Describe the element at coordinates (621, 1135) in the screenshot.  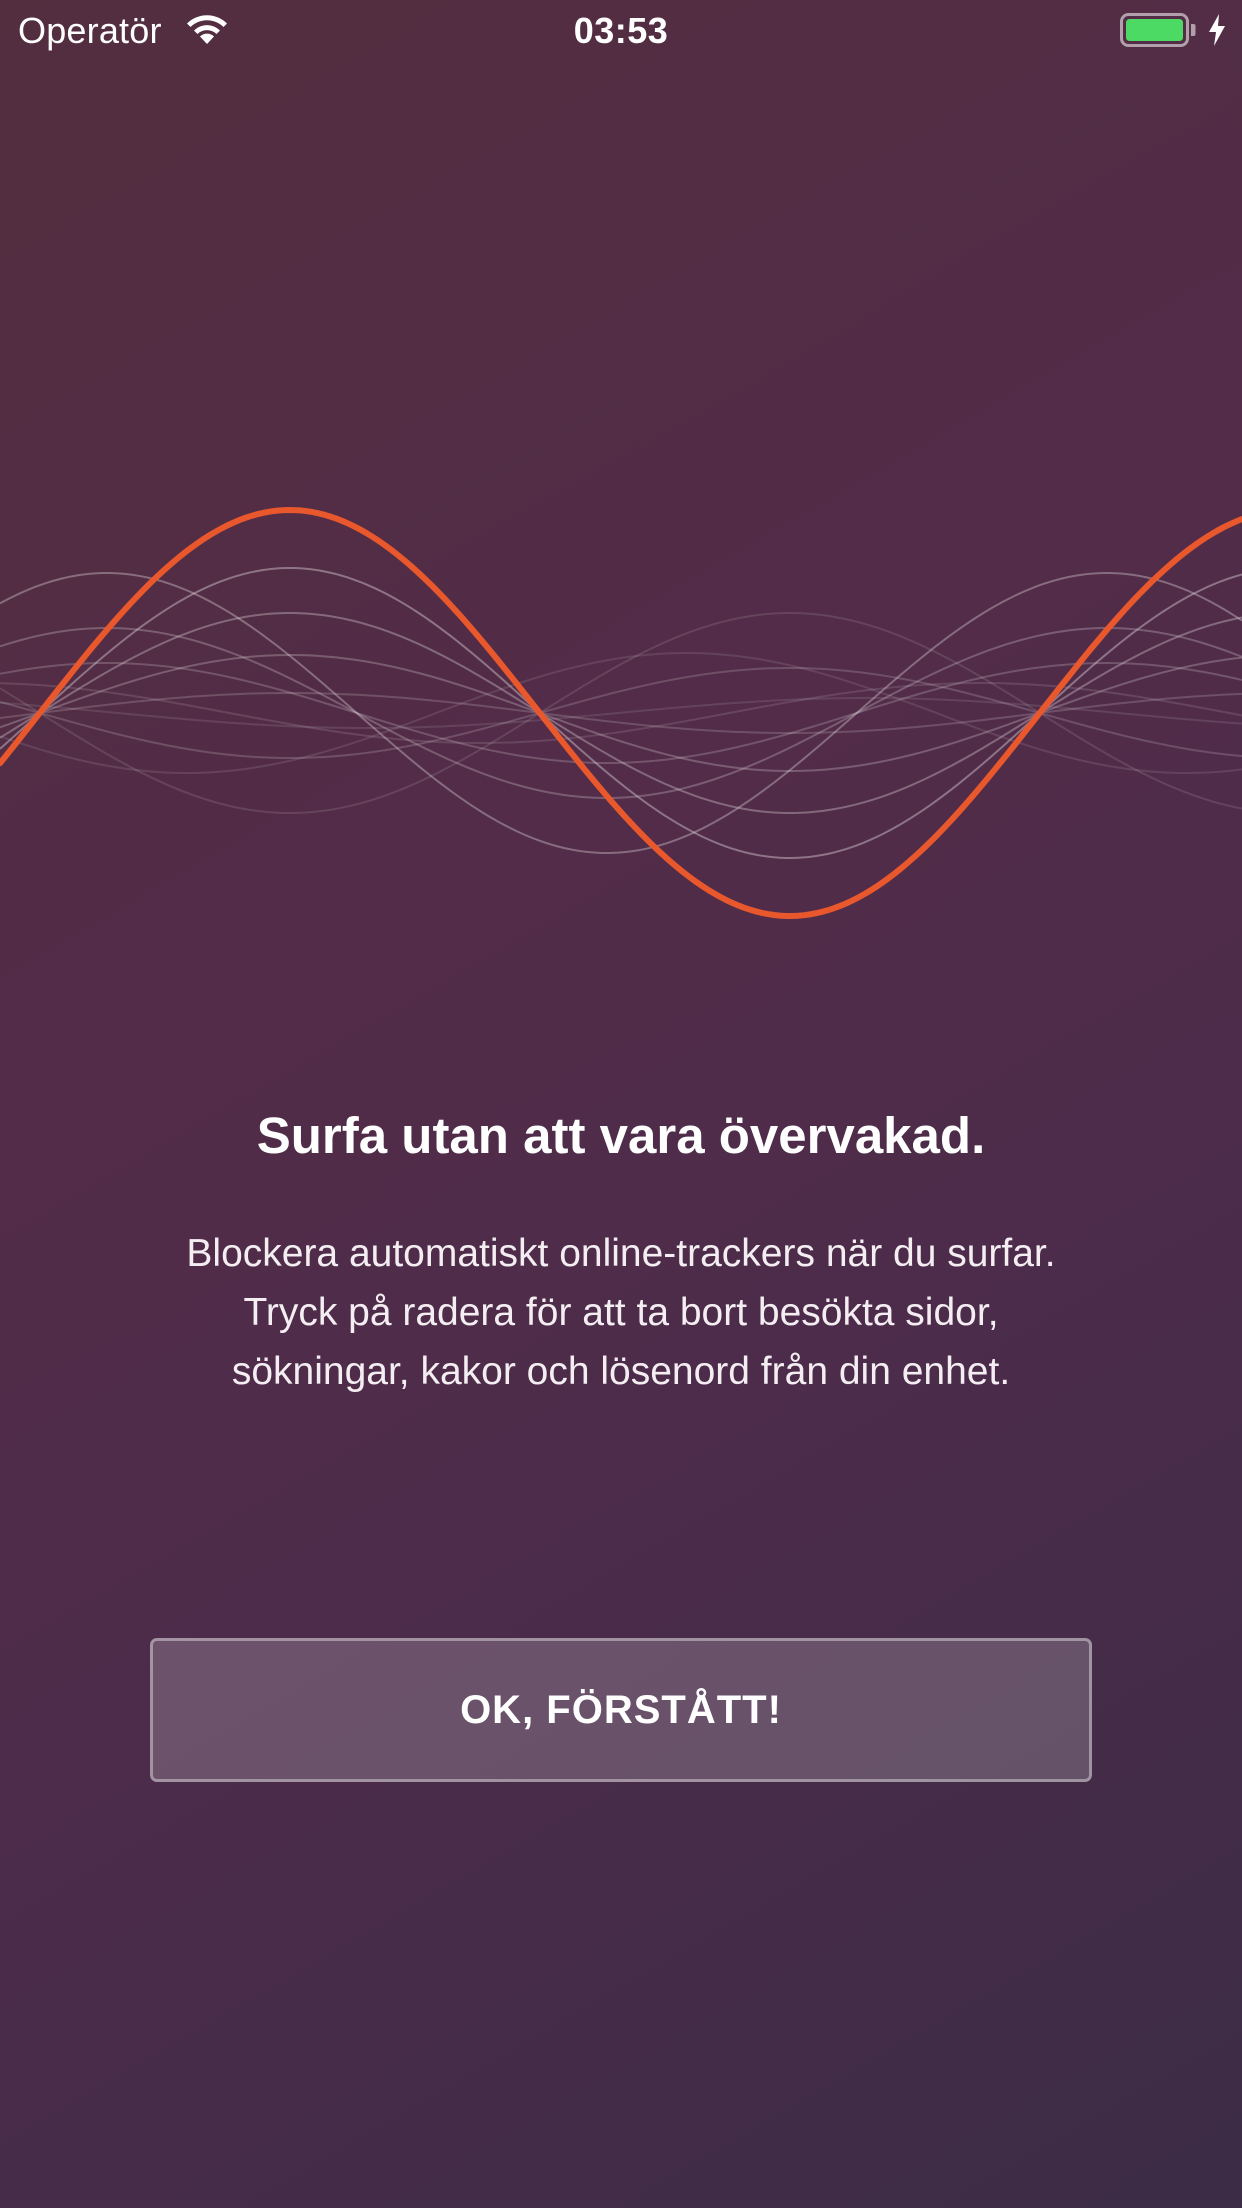
I see `onboarding-title: Surfa utan att vara övervakad.` at that location.